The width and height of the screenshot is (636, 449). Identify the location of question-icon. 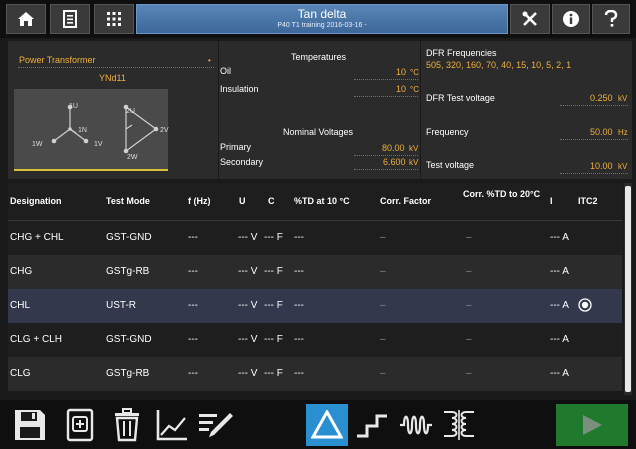
(611, 18).